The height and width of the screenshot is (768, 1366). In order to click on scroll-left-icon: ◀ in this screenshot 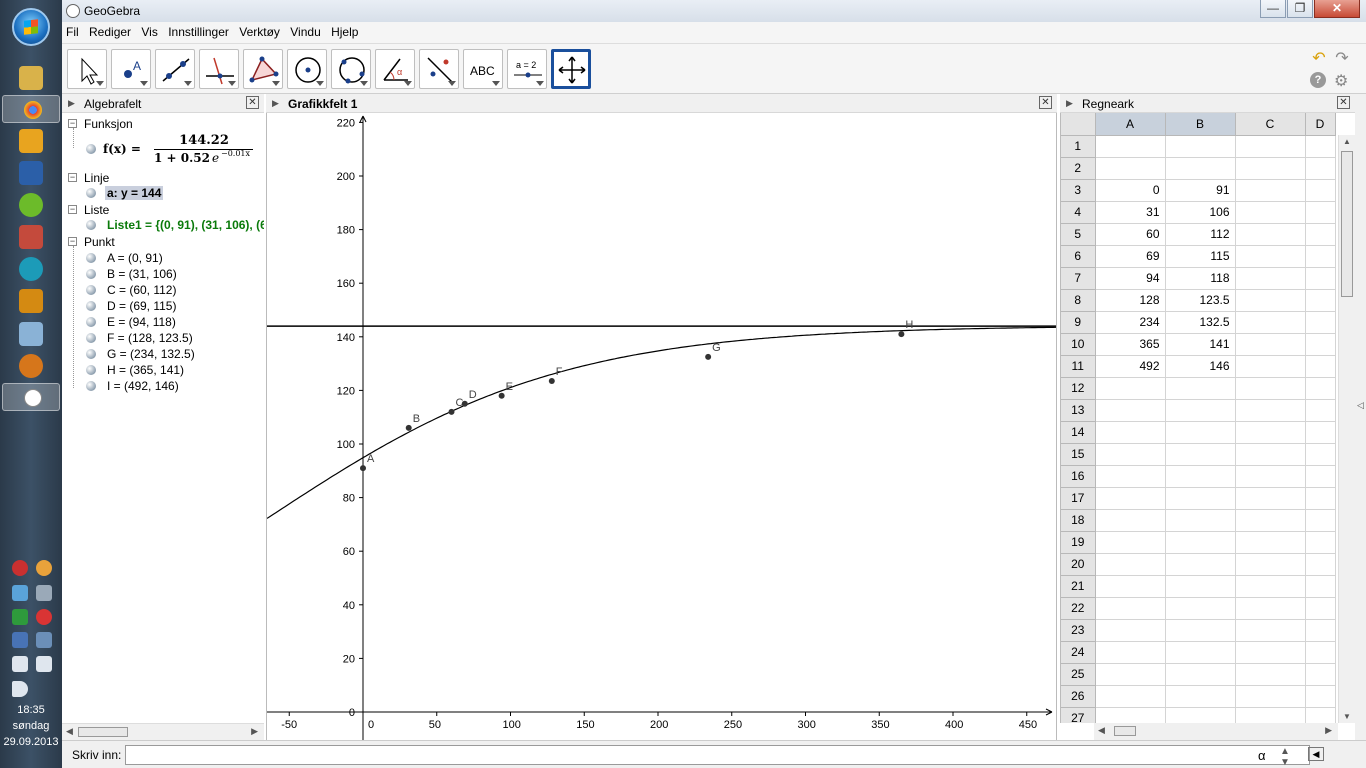, I will do `click(1101, 730)`.